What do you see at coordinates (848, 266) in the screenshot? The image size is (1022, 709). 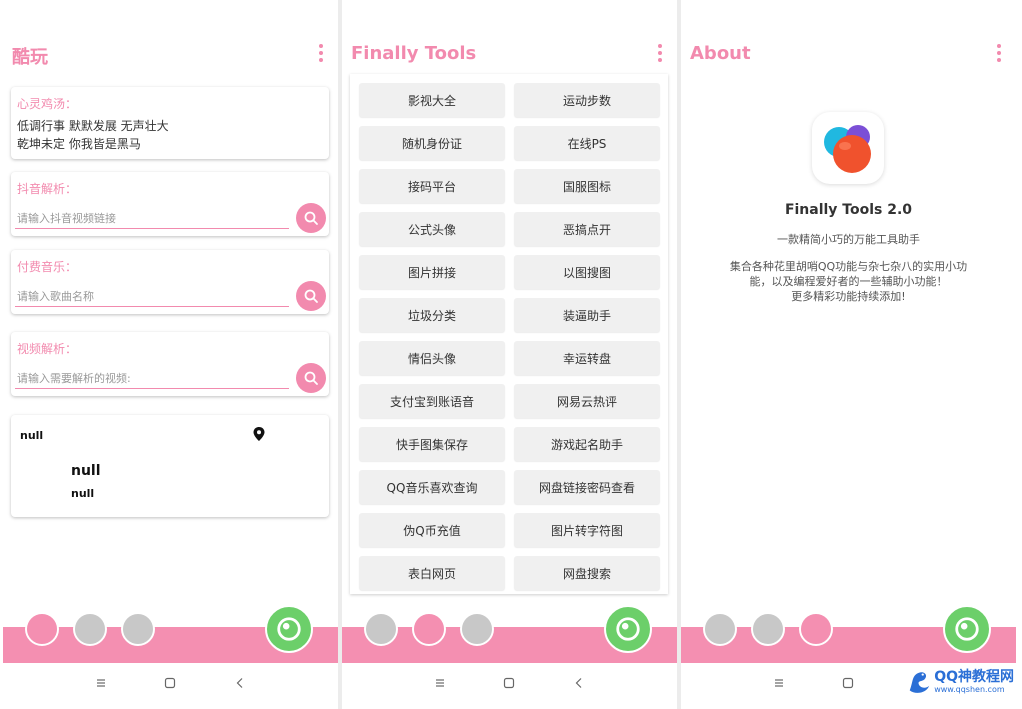 I see `app-description-line-1: 集合各种花里胡哨QQ功能与杂七杂八的实用小功` at bounding box center [848, 266].